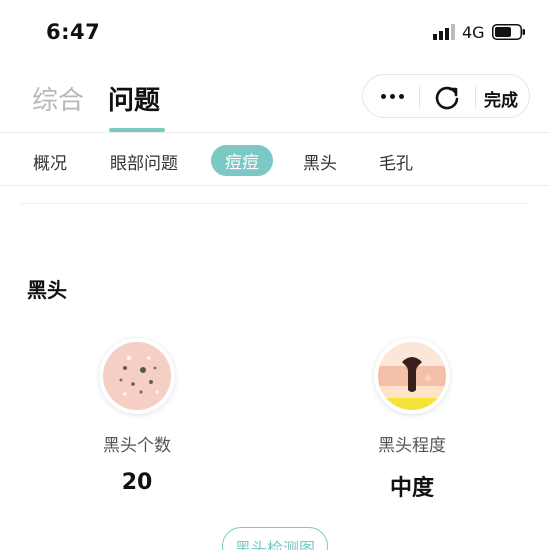 The width and height of the screenshot is (550, 550). I want to click on category-tab-blackheads: 黑头, so click(320, 161).